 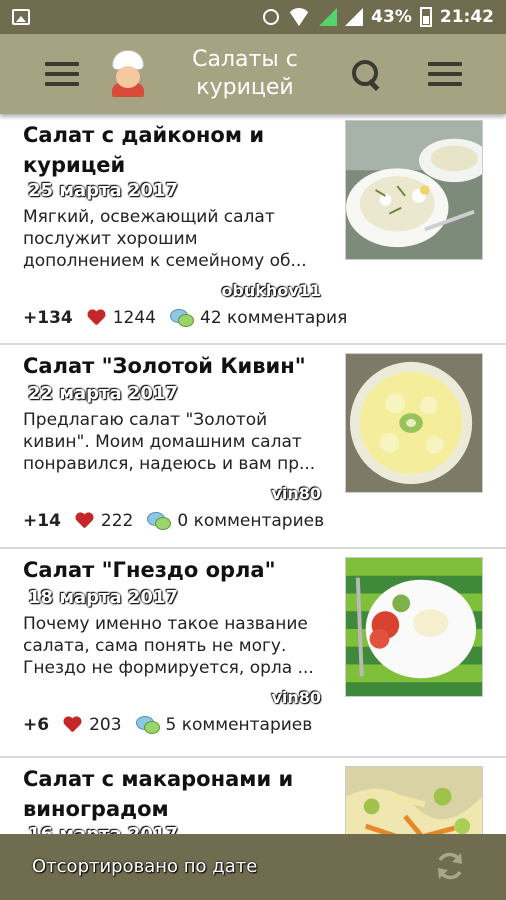 What do you see at coordinates (144, 866) in the screenshot?
I see `sort-label: Отсортировано по дате` at bounding box center [144, 866].